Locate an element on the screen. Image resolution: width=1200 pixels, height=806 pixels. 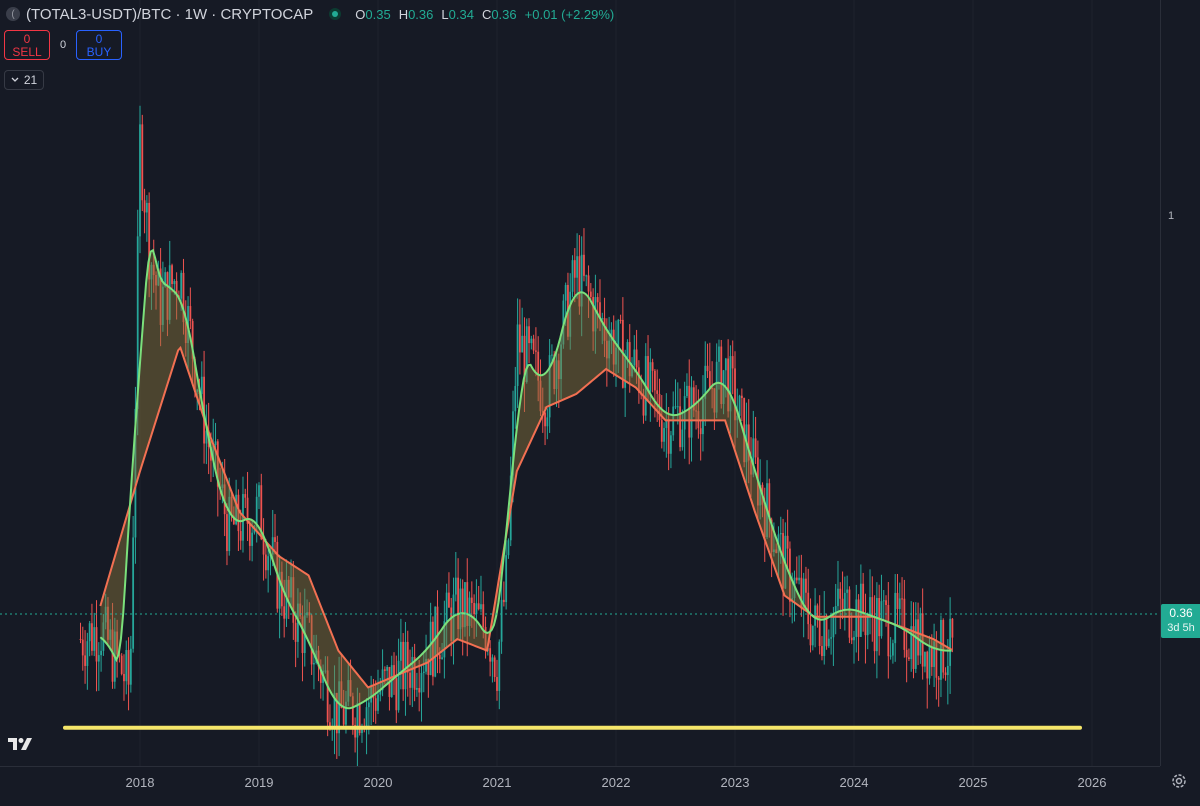
sell-button: 0 SELL is located at coordinates (27, 45).